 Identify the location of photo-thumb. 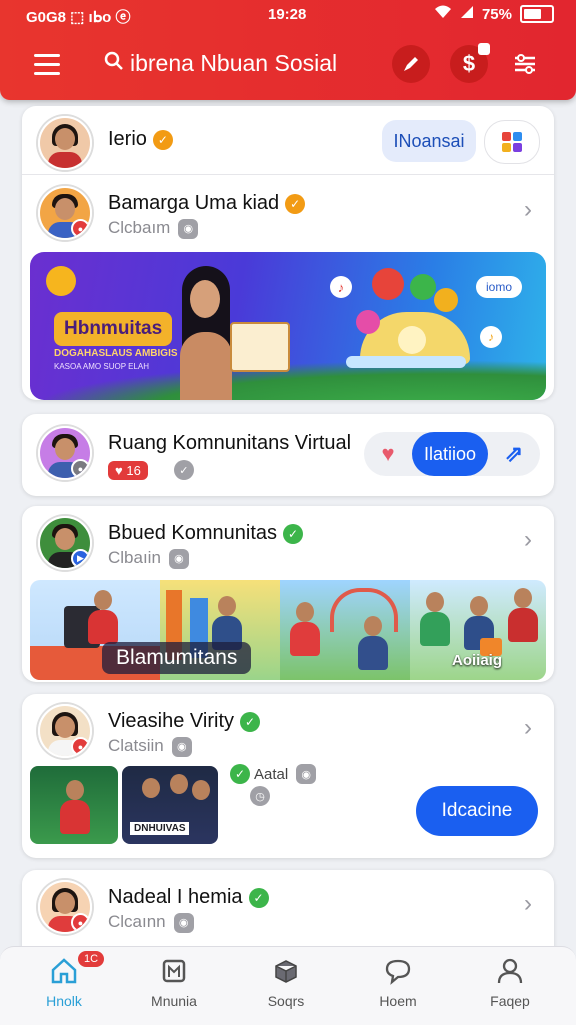
(74, 805).